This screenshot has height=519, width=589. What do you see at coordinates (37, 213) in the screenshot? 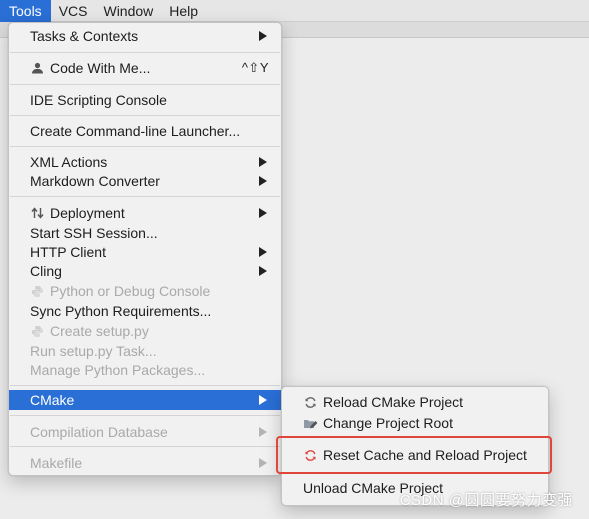
I see `up-down-arrows-icon` at bounding box center [37, 213].